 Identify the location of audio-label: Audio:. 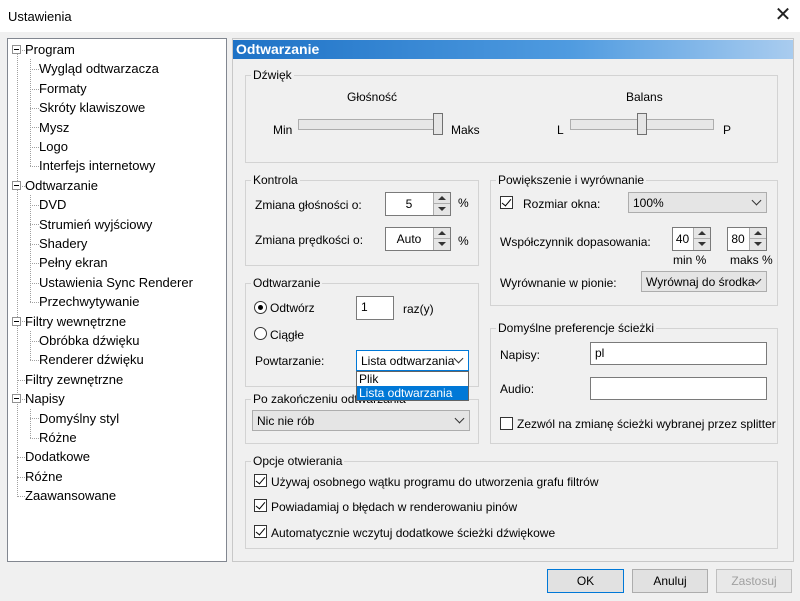
(517, 389).